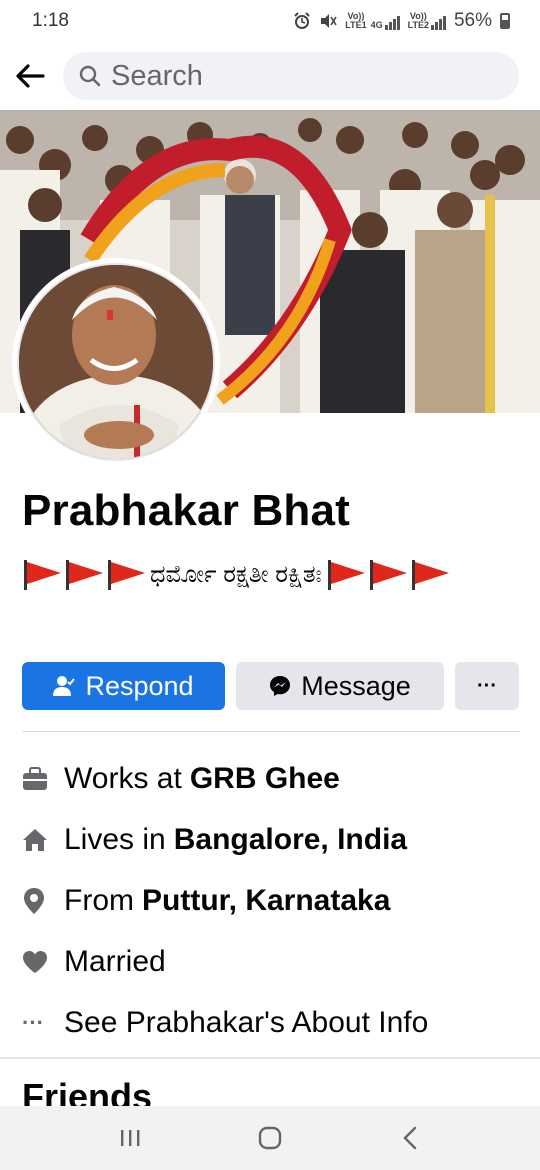 The image size is (540, 1170). I want to click on lives-value: Bangalore, India, so click(290, 840).